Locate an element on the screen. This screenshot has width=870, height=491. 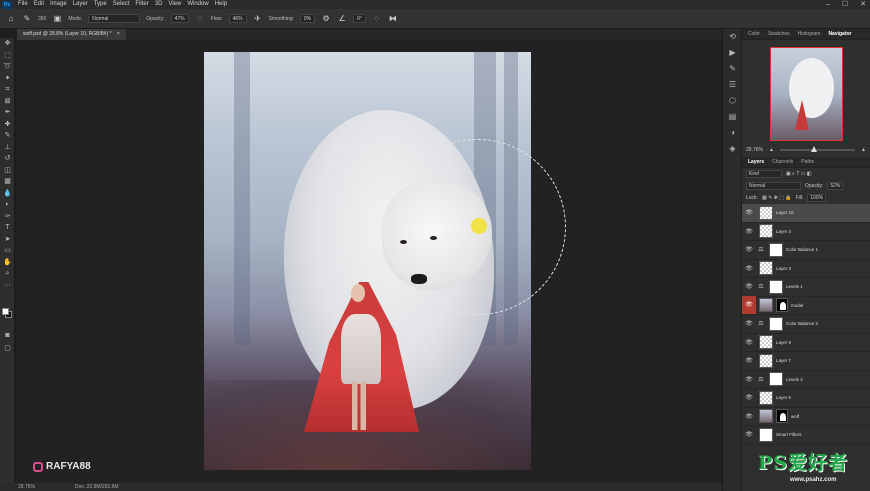
airbrush-icon: ✈ is located at coordinates (258, 19).